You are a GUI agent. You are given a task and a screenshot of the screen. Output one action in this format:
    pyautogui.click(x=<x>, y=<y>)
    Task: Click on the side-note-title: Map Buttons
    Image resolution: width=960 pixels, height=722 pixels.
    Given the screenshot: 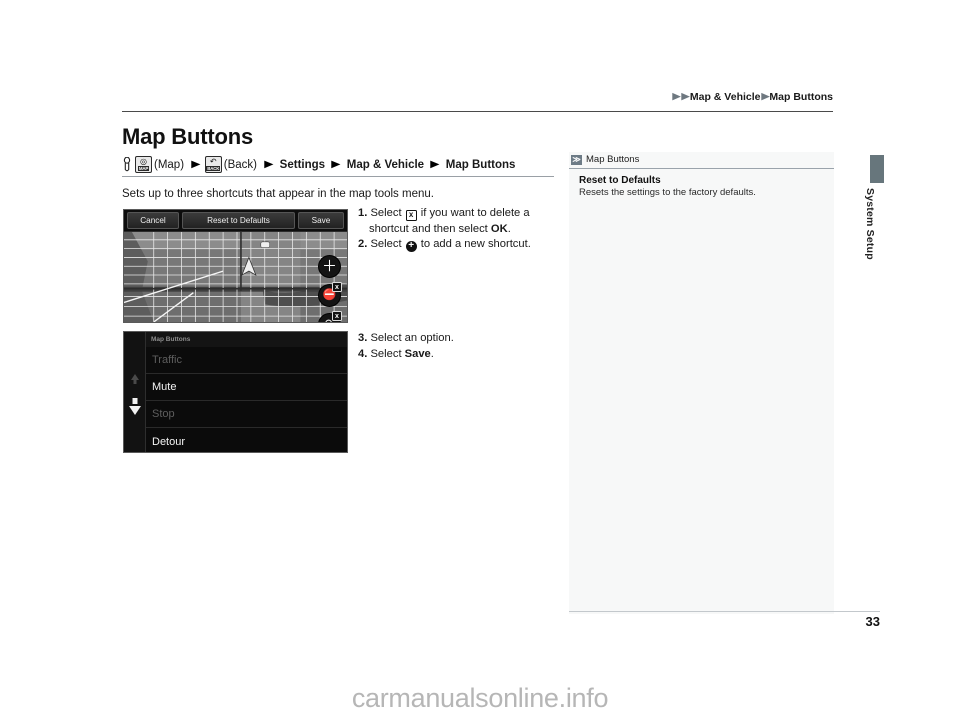 What is the action you would take?
    pyautogui.click(x=613, y=159)
    